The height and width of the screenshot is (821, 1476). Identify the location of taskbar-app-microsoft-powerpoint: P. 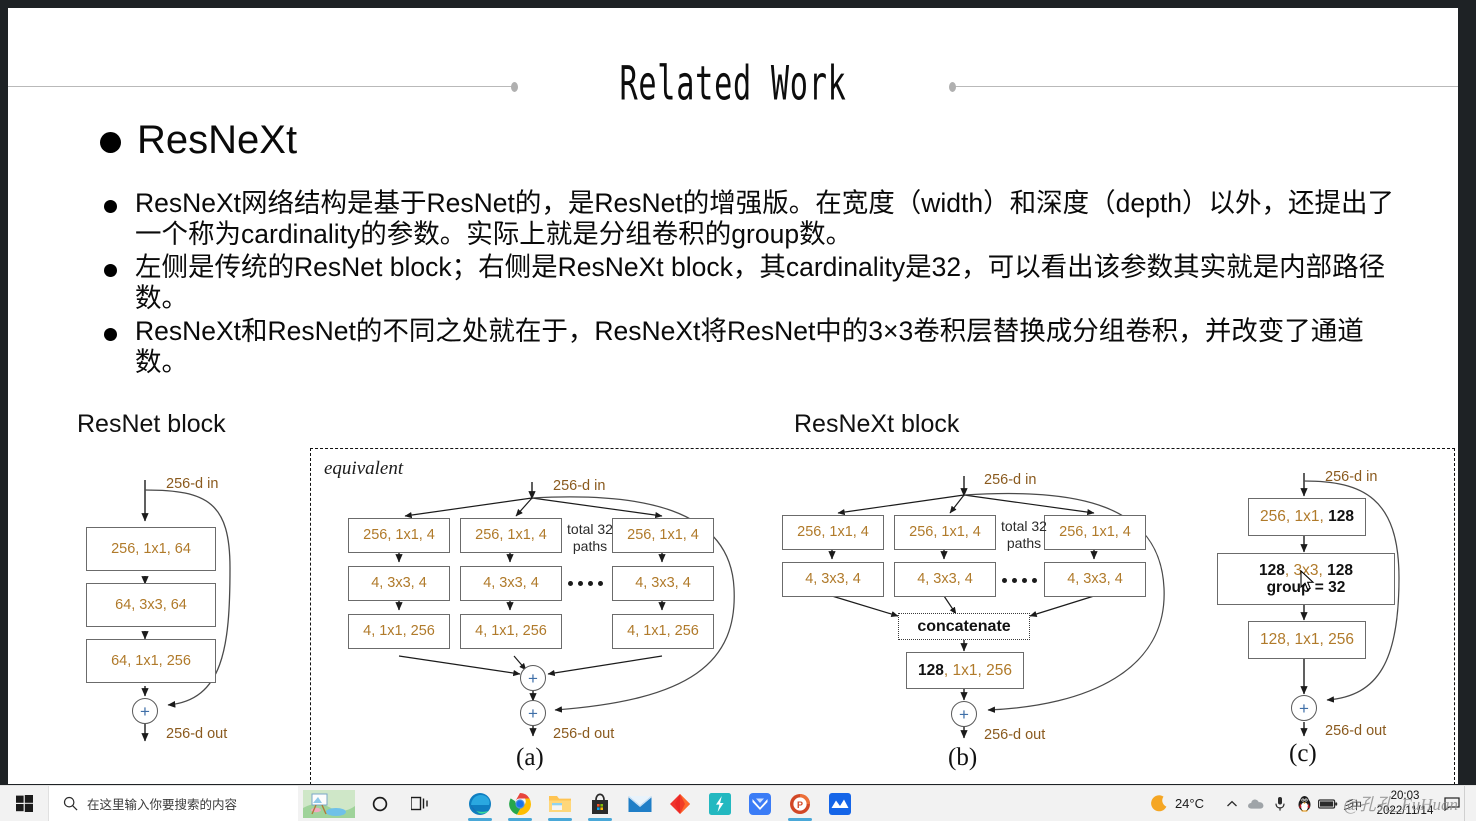
(800, 803).